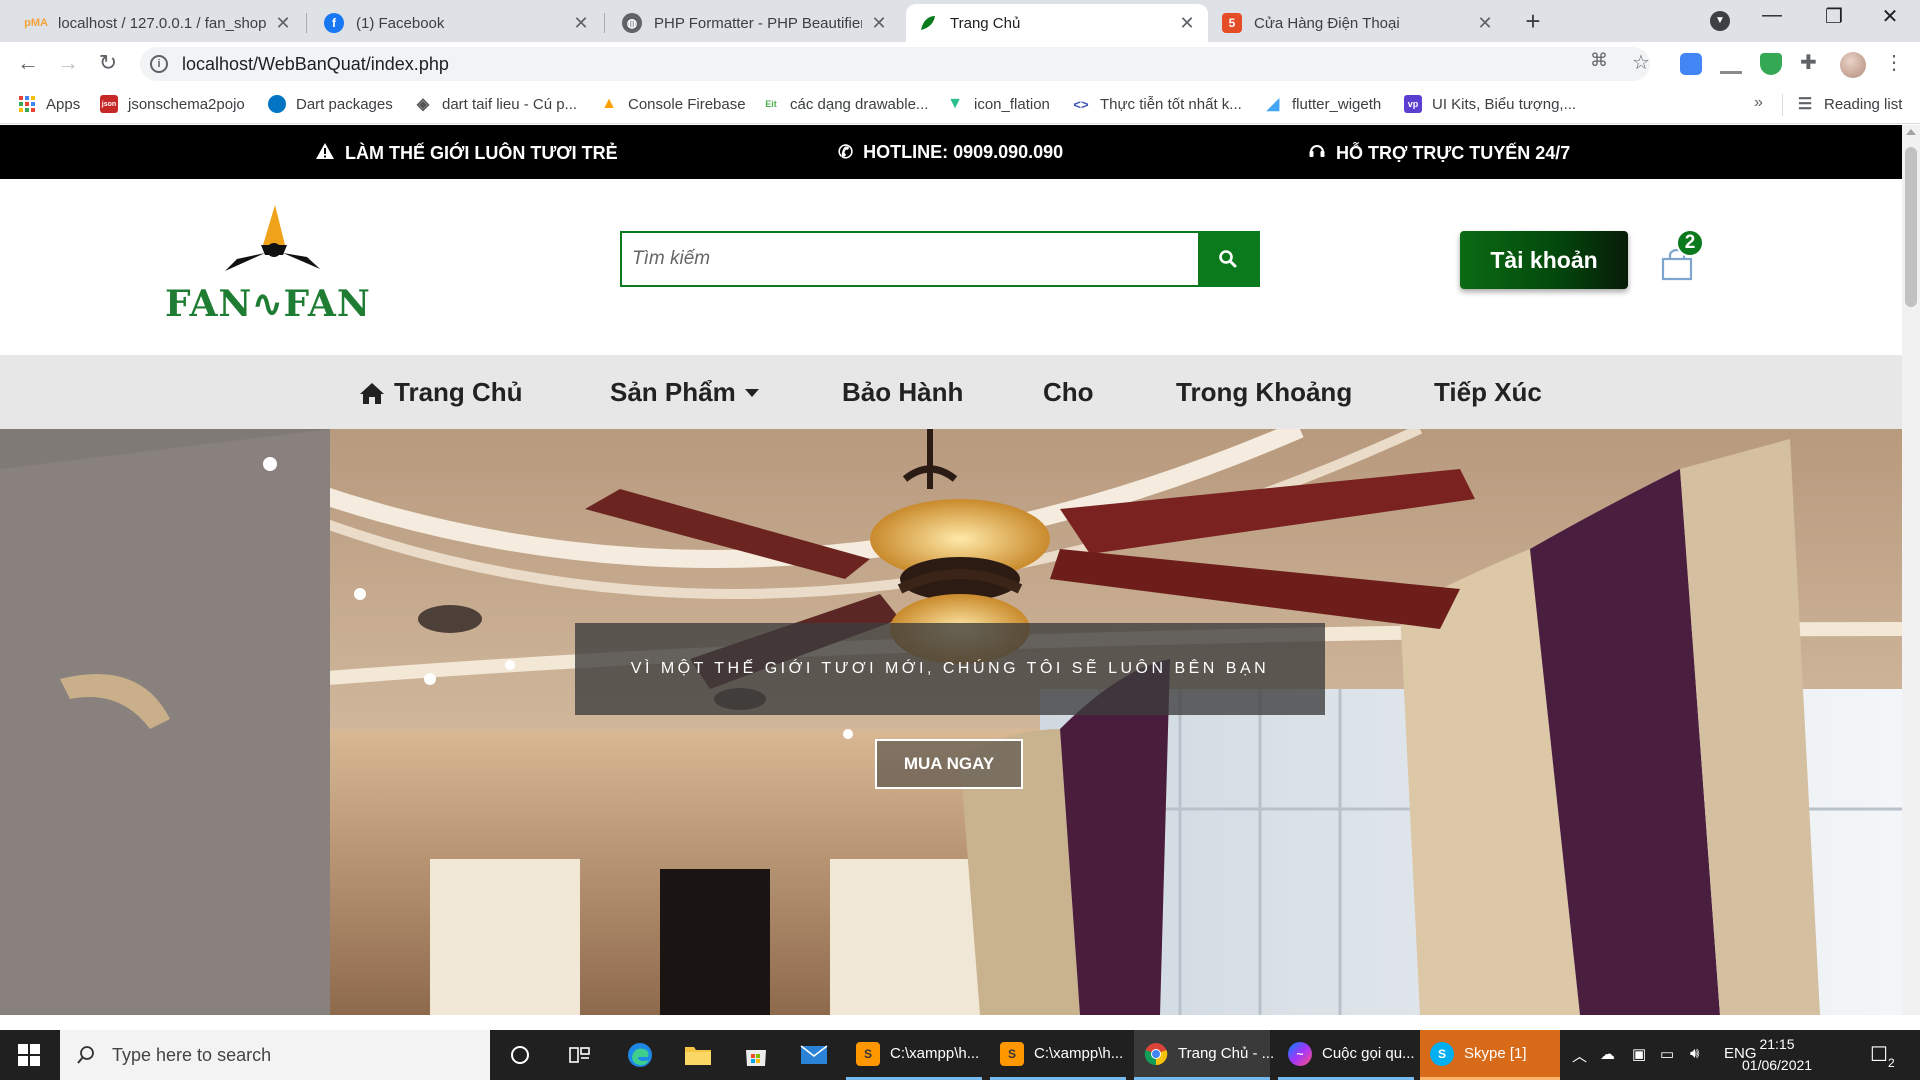 The width and height of the screenshot is (1920, 1080). What do you see at coordinates (1639, 1054) in the screenshot?
I see `meet-now-icon: ▣` at bounding box center [1639, 1054].